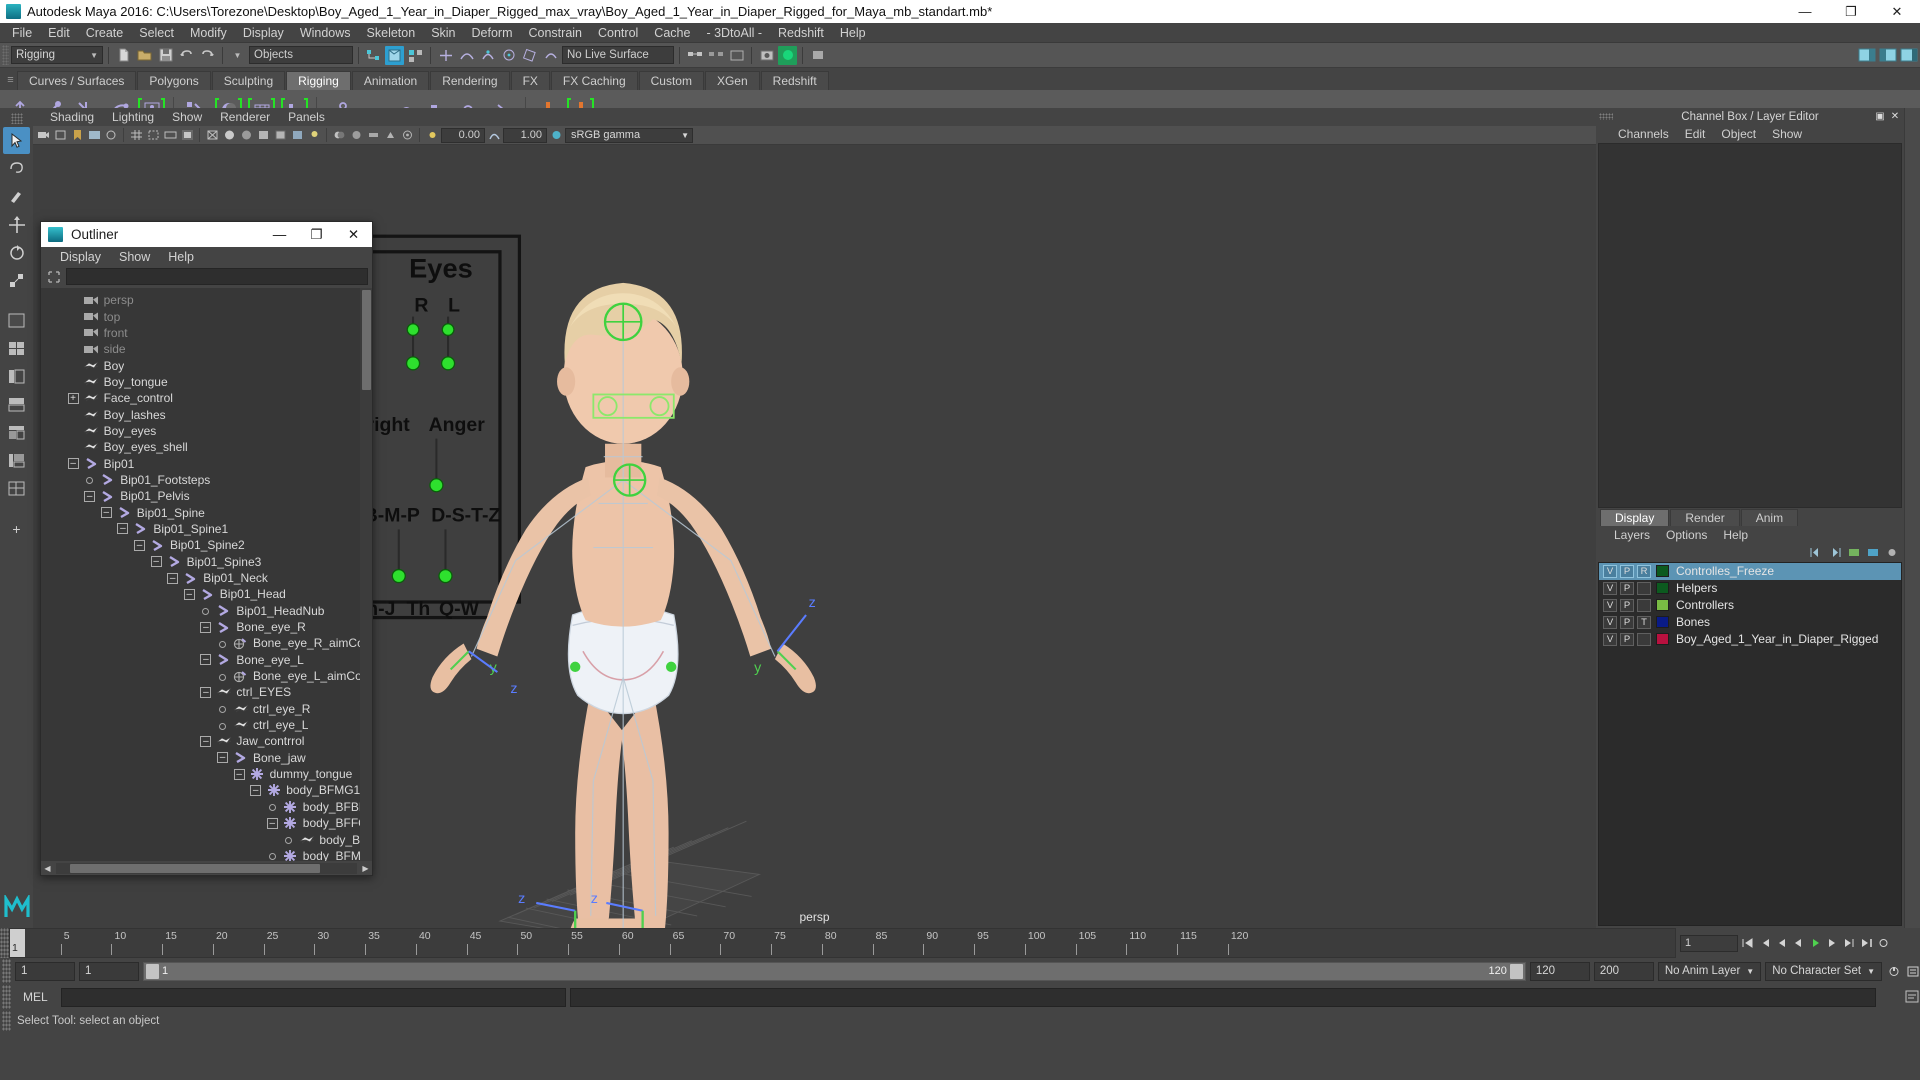 The height and width of the screenshot is (1080, 1920). I want to click on playback-start-time-field: 1, so click(109, 971).